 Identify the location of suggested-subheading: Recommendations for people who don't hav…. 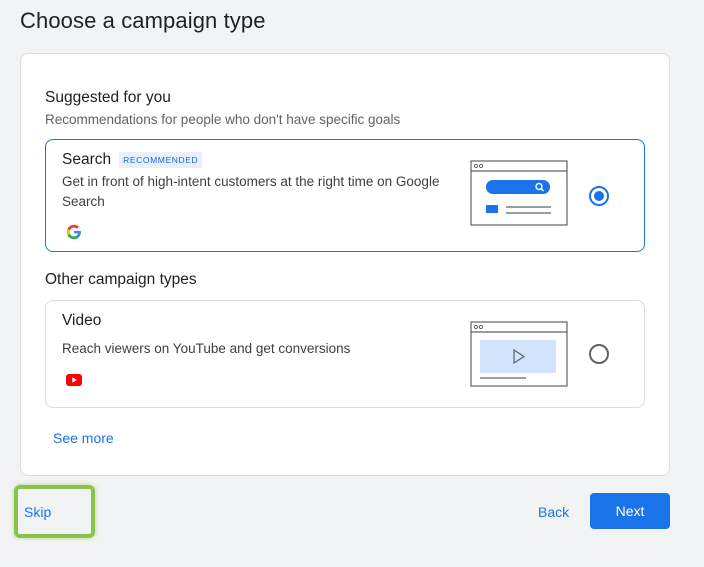
(223, 119).